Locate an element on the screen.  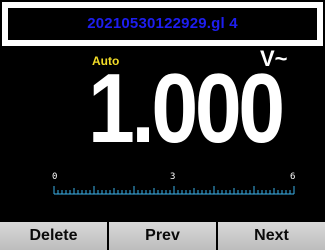
title-panel: 20210530122929.gl 4 is located at coordinates (162, 24).